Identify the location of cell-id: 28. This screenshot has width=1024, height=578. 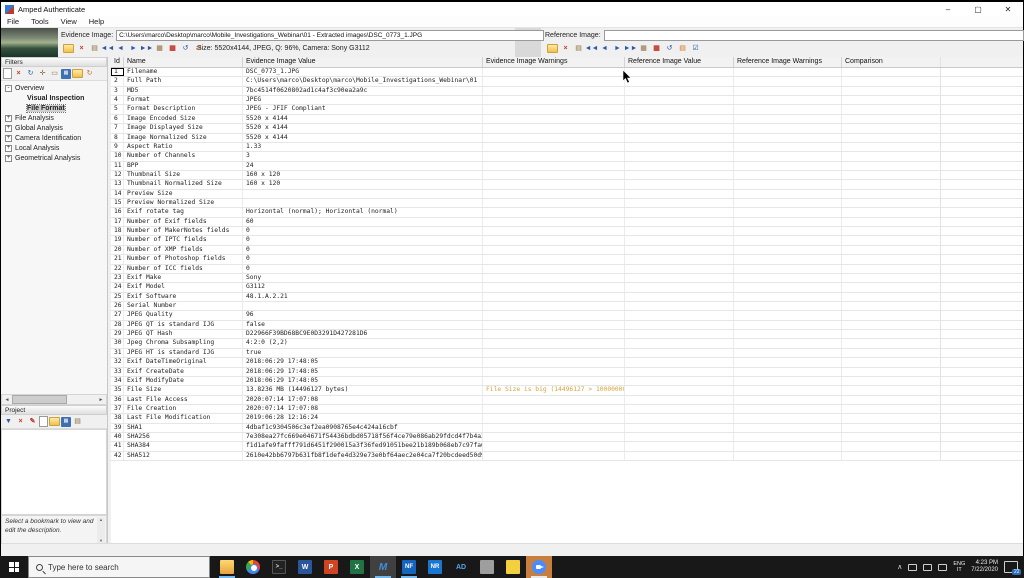
(117, 325).